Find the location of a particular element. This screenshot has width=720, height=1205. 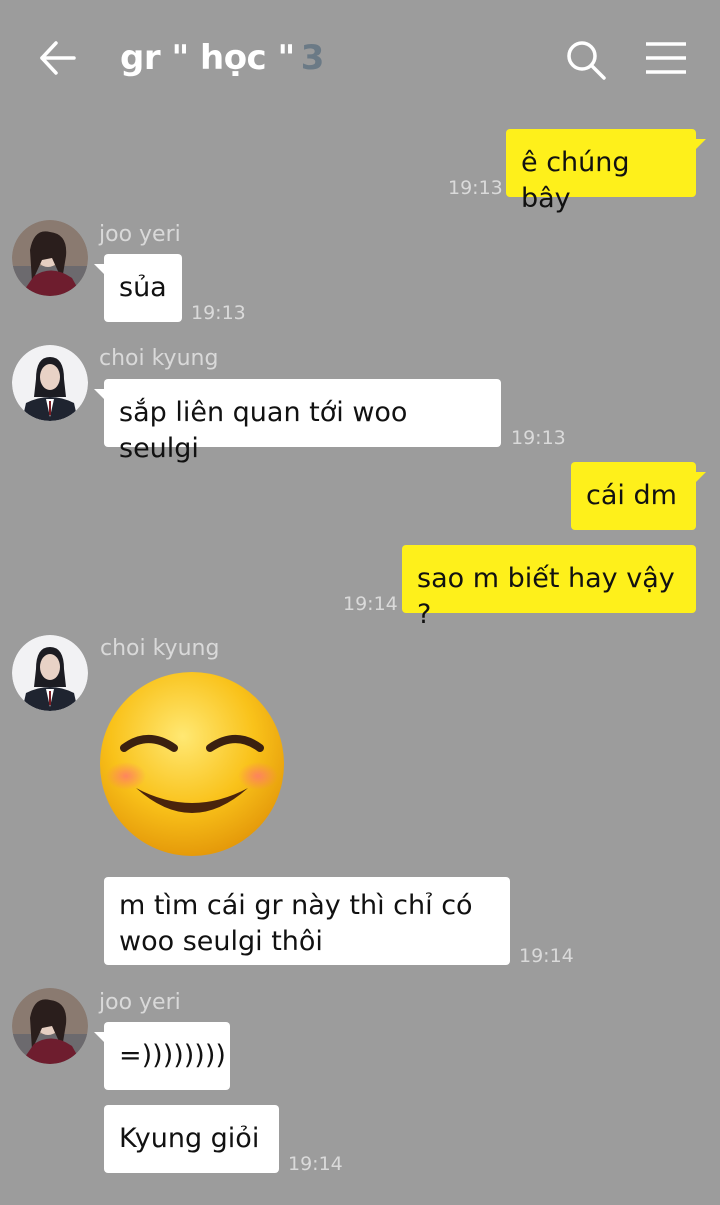

message-text: sắp liên quan tới woo seulgi is located at coordinates (263, 430).